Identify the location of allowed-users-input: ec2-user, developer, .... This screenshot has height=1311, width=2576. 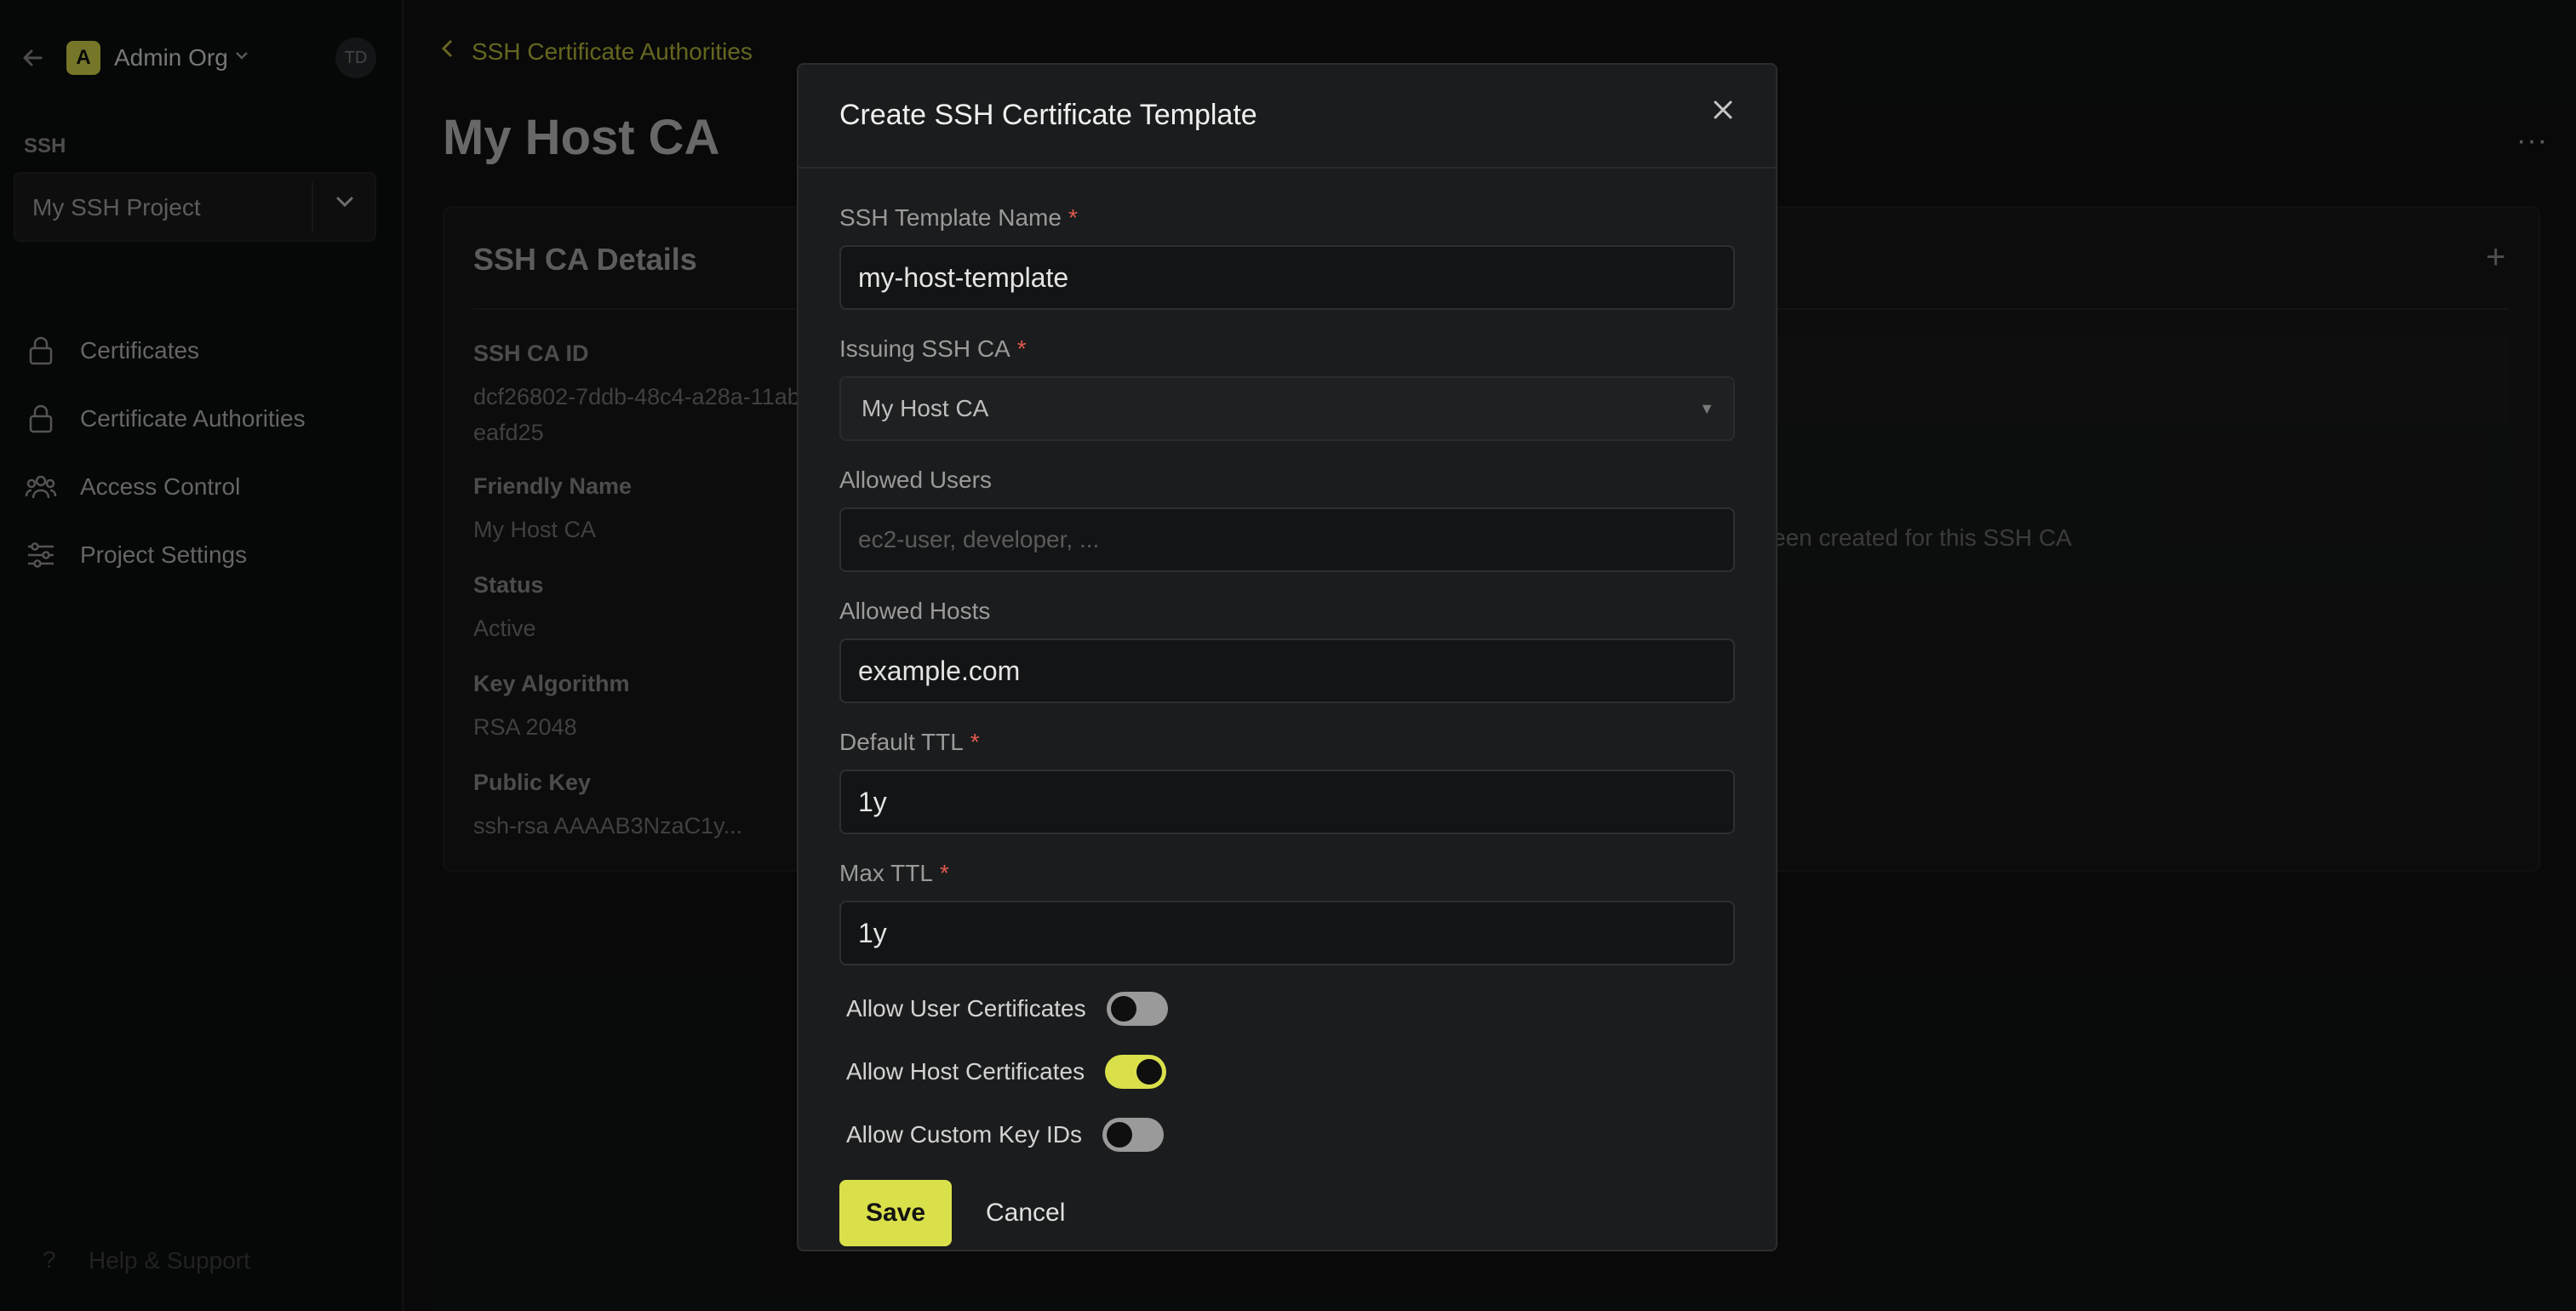
(1287, 539).